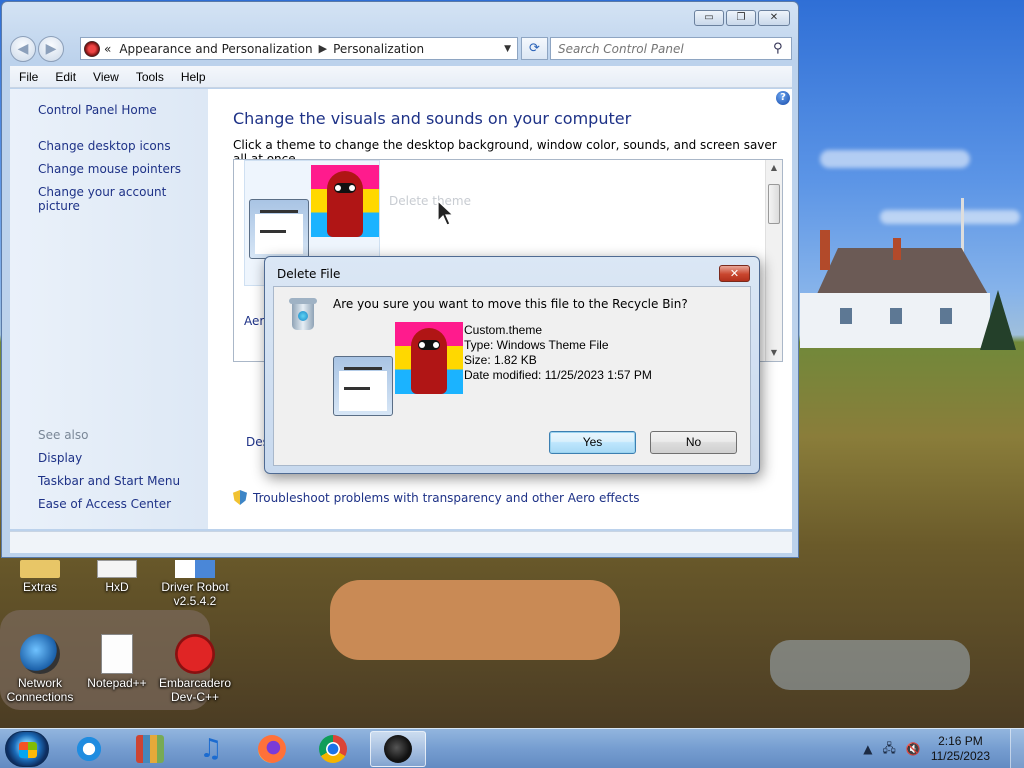 This screenshot has height=768, width=1024. Describe the element at coordinates (324, 215) in the screenshot. I see `theme-thumbnail` at that location.